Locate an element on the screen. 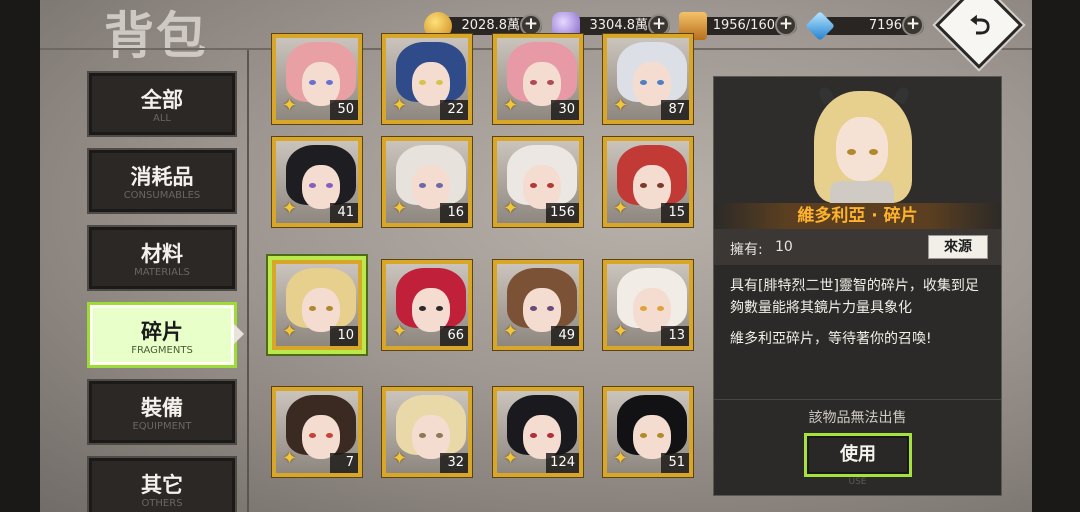 The height and width of the screenshot is (512, 1080). resource-diamond: 7196 + is located at coordinates (865, 26).